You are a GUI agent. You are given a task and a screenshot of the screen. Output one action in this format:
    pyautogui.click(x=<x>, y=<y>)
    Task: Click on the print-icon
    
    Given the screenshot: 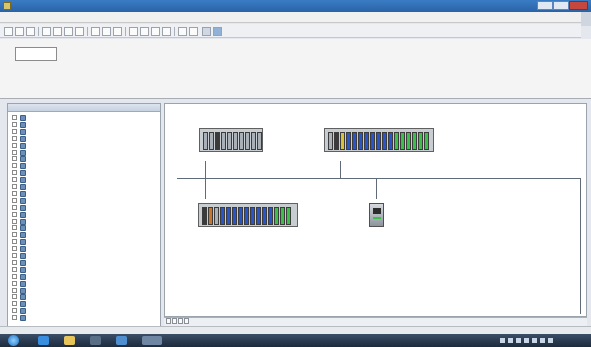 What is the action you would take?
    pyautogui.click(x=46, y=31)
    